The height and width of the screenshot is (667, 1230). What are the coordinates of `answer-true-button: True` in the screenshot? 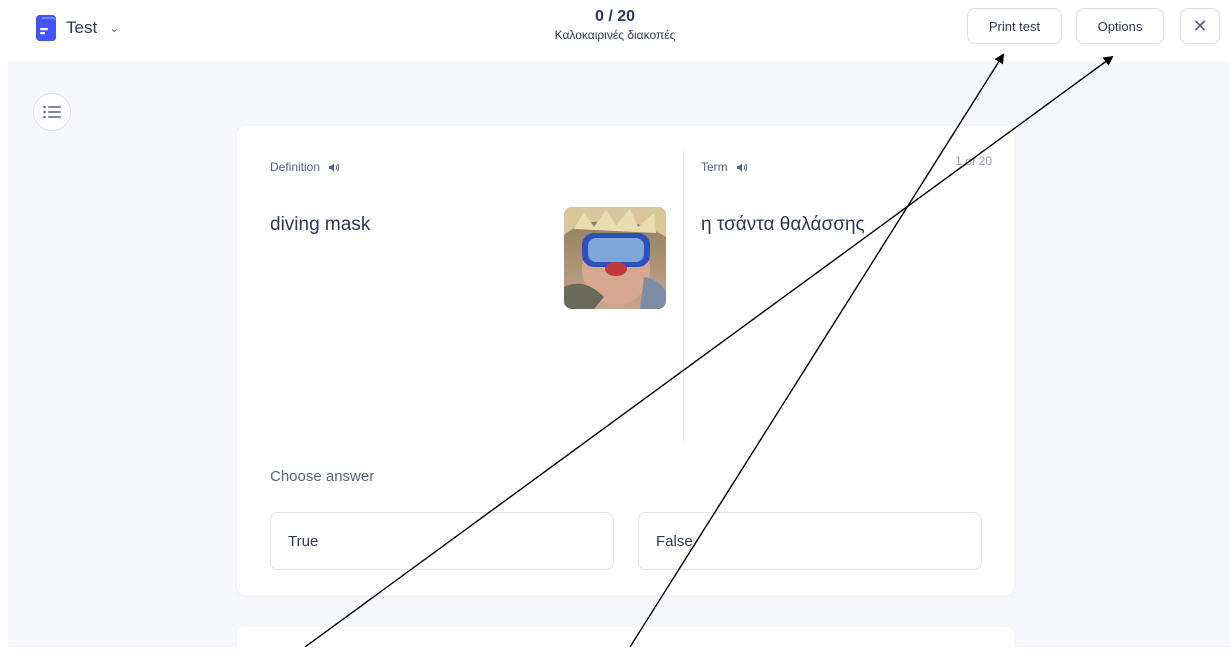 It's located at (442, 541).